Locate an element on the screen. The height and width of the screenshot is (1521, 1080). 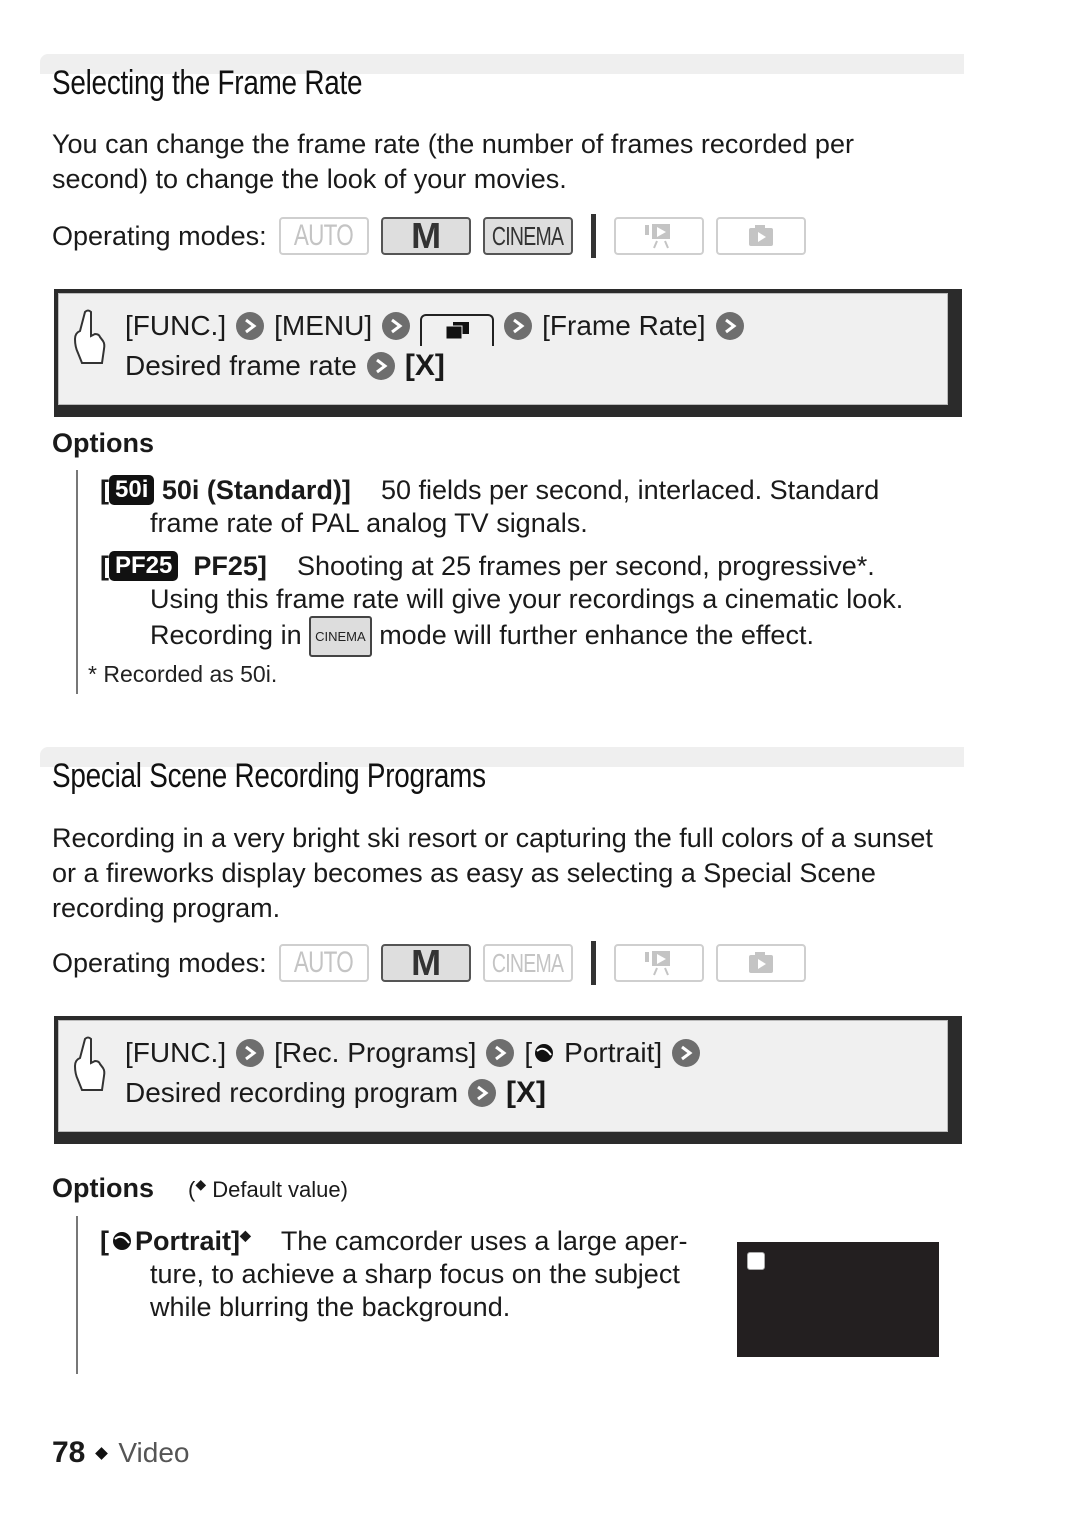
default-value-note: (◆ Default value) is located at coordinates (268, 1189).